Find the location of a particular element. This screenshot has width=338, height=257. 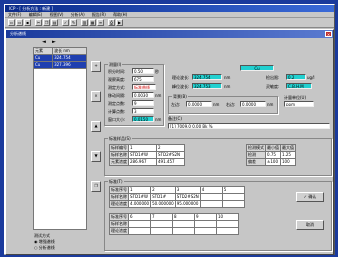

save-icon: ✓ is located at coordinates (305, 196).